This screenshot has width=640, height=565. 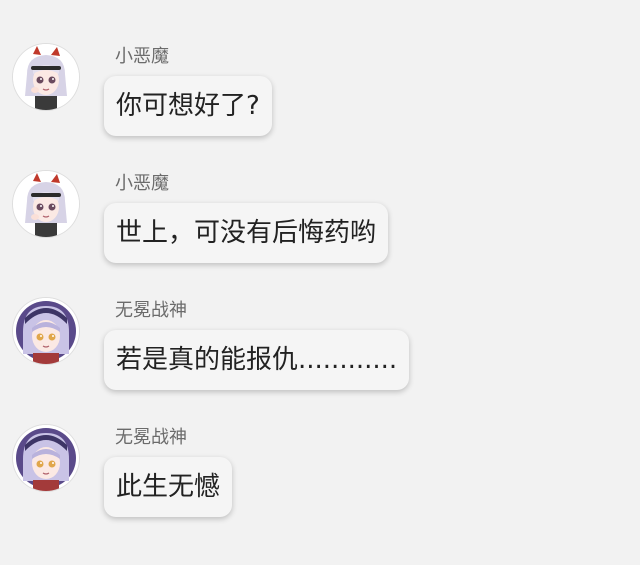 What do you see at coordinates (168, 487) in the screenshot?
I see `message-bubble: 此生无憾` at bounding box center [168, 487].